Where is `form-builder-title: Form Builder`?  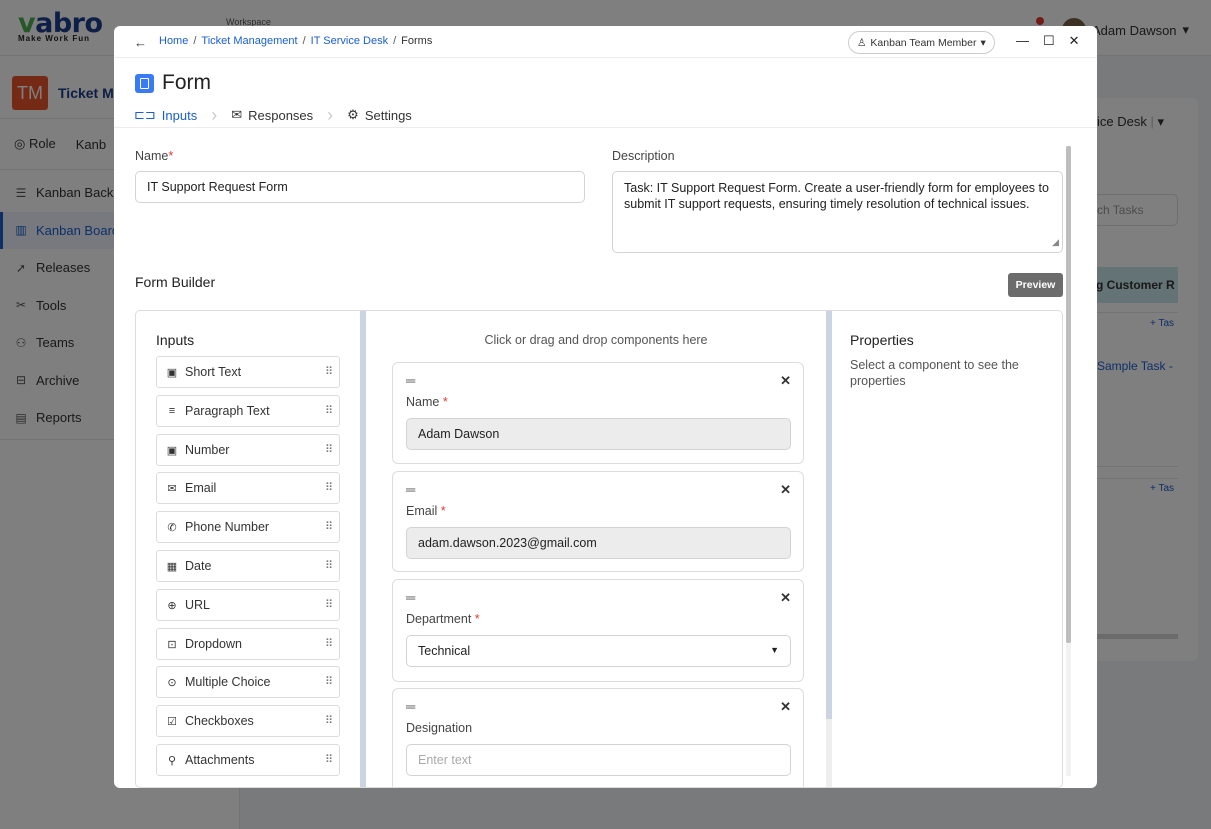 form-builder-title: Form Builder is located at coordinates (175, 282).